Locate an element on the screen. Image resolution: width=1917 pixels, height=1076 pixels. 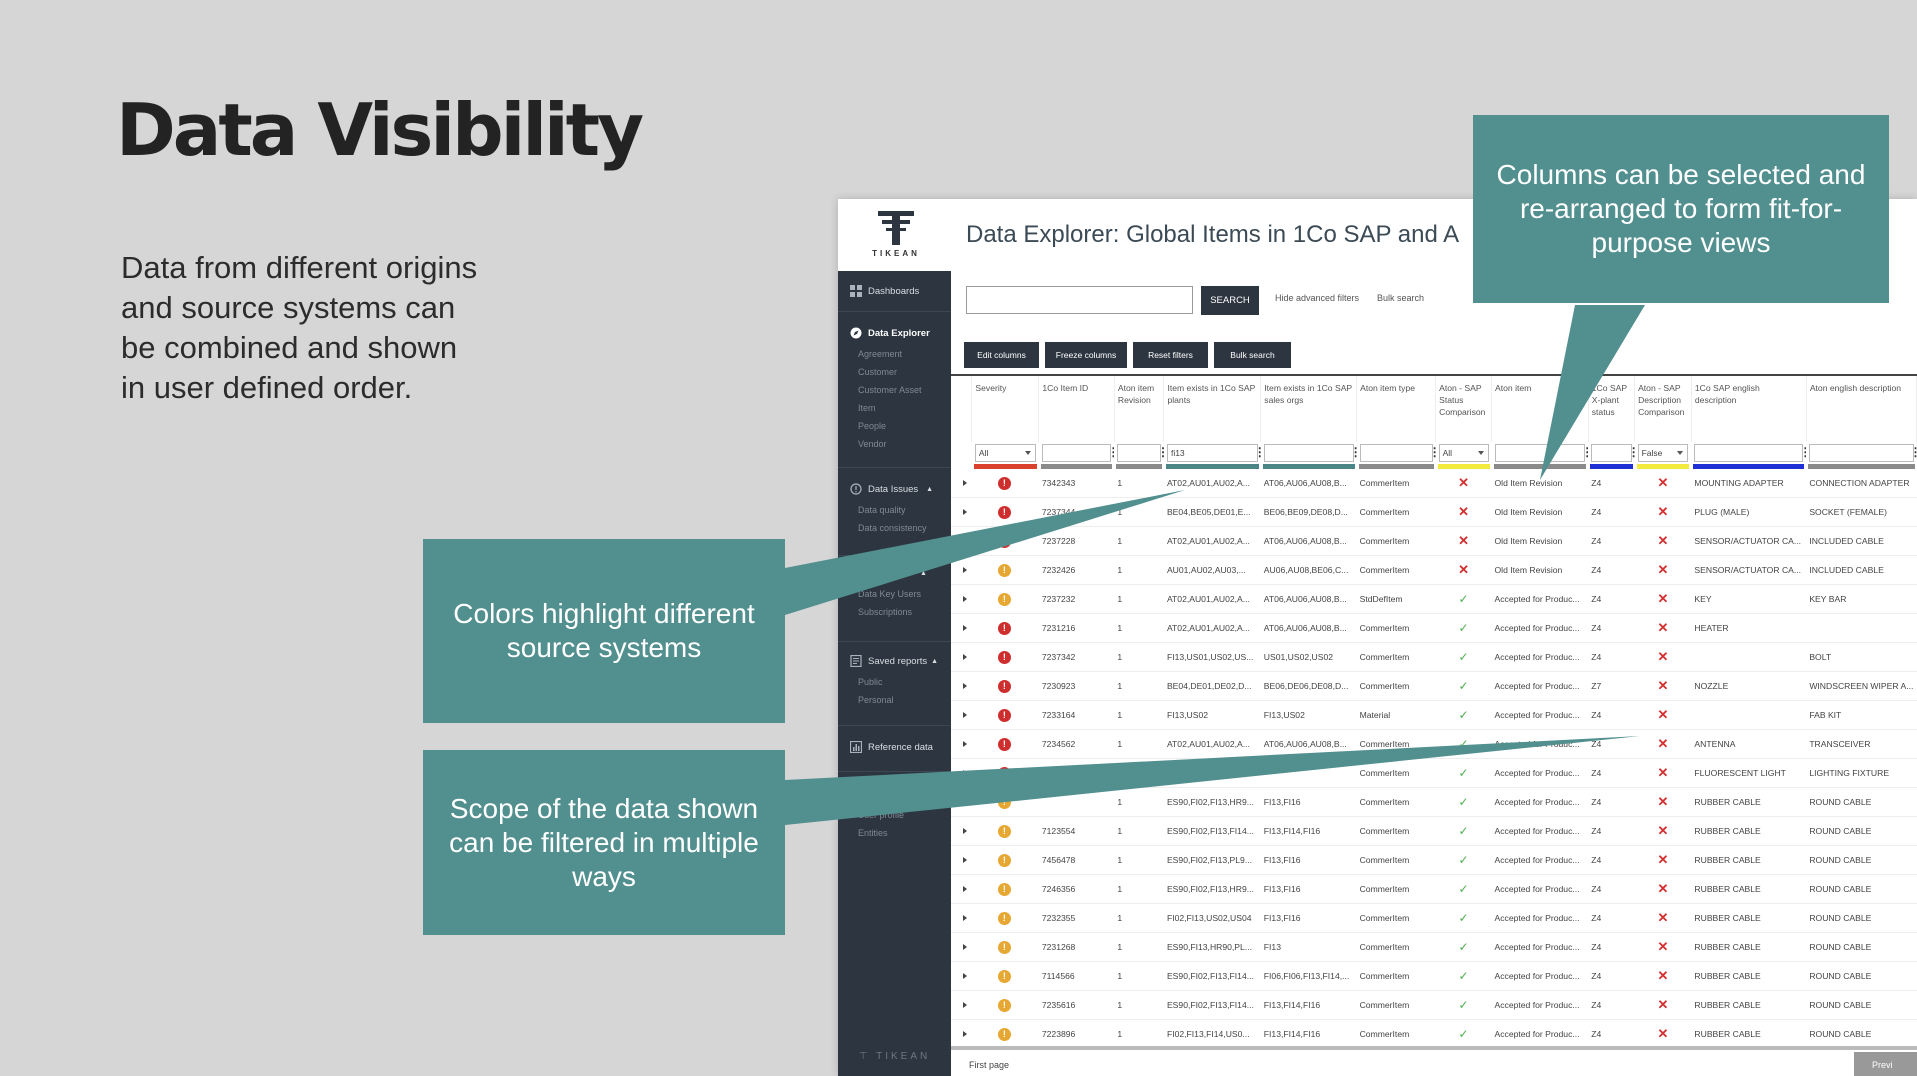
item-id-cell: 7230923 is located at coordinates (1076, 686).